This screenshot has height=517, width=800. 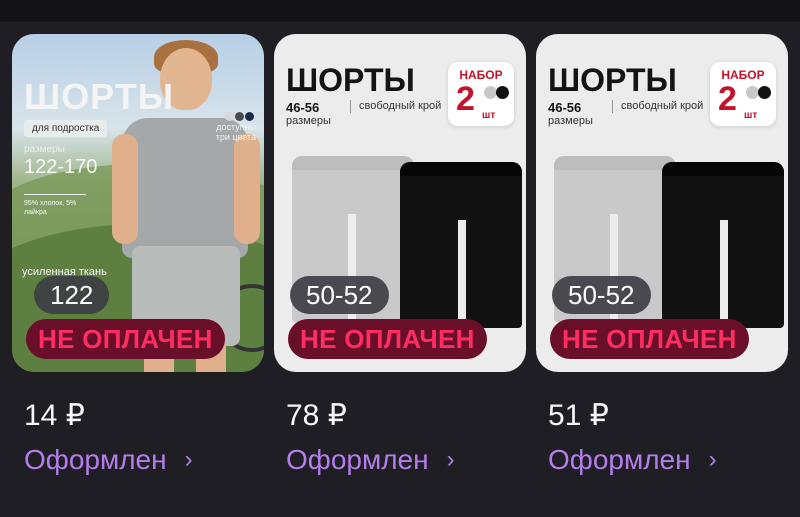 I want to click on photo-fabric: 95% хлопок, 5% лайкра, so click(x=55, y=205).